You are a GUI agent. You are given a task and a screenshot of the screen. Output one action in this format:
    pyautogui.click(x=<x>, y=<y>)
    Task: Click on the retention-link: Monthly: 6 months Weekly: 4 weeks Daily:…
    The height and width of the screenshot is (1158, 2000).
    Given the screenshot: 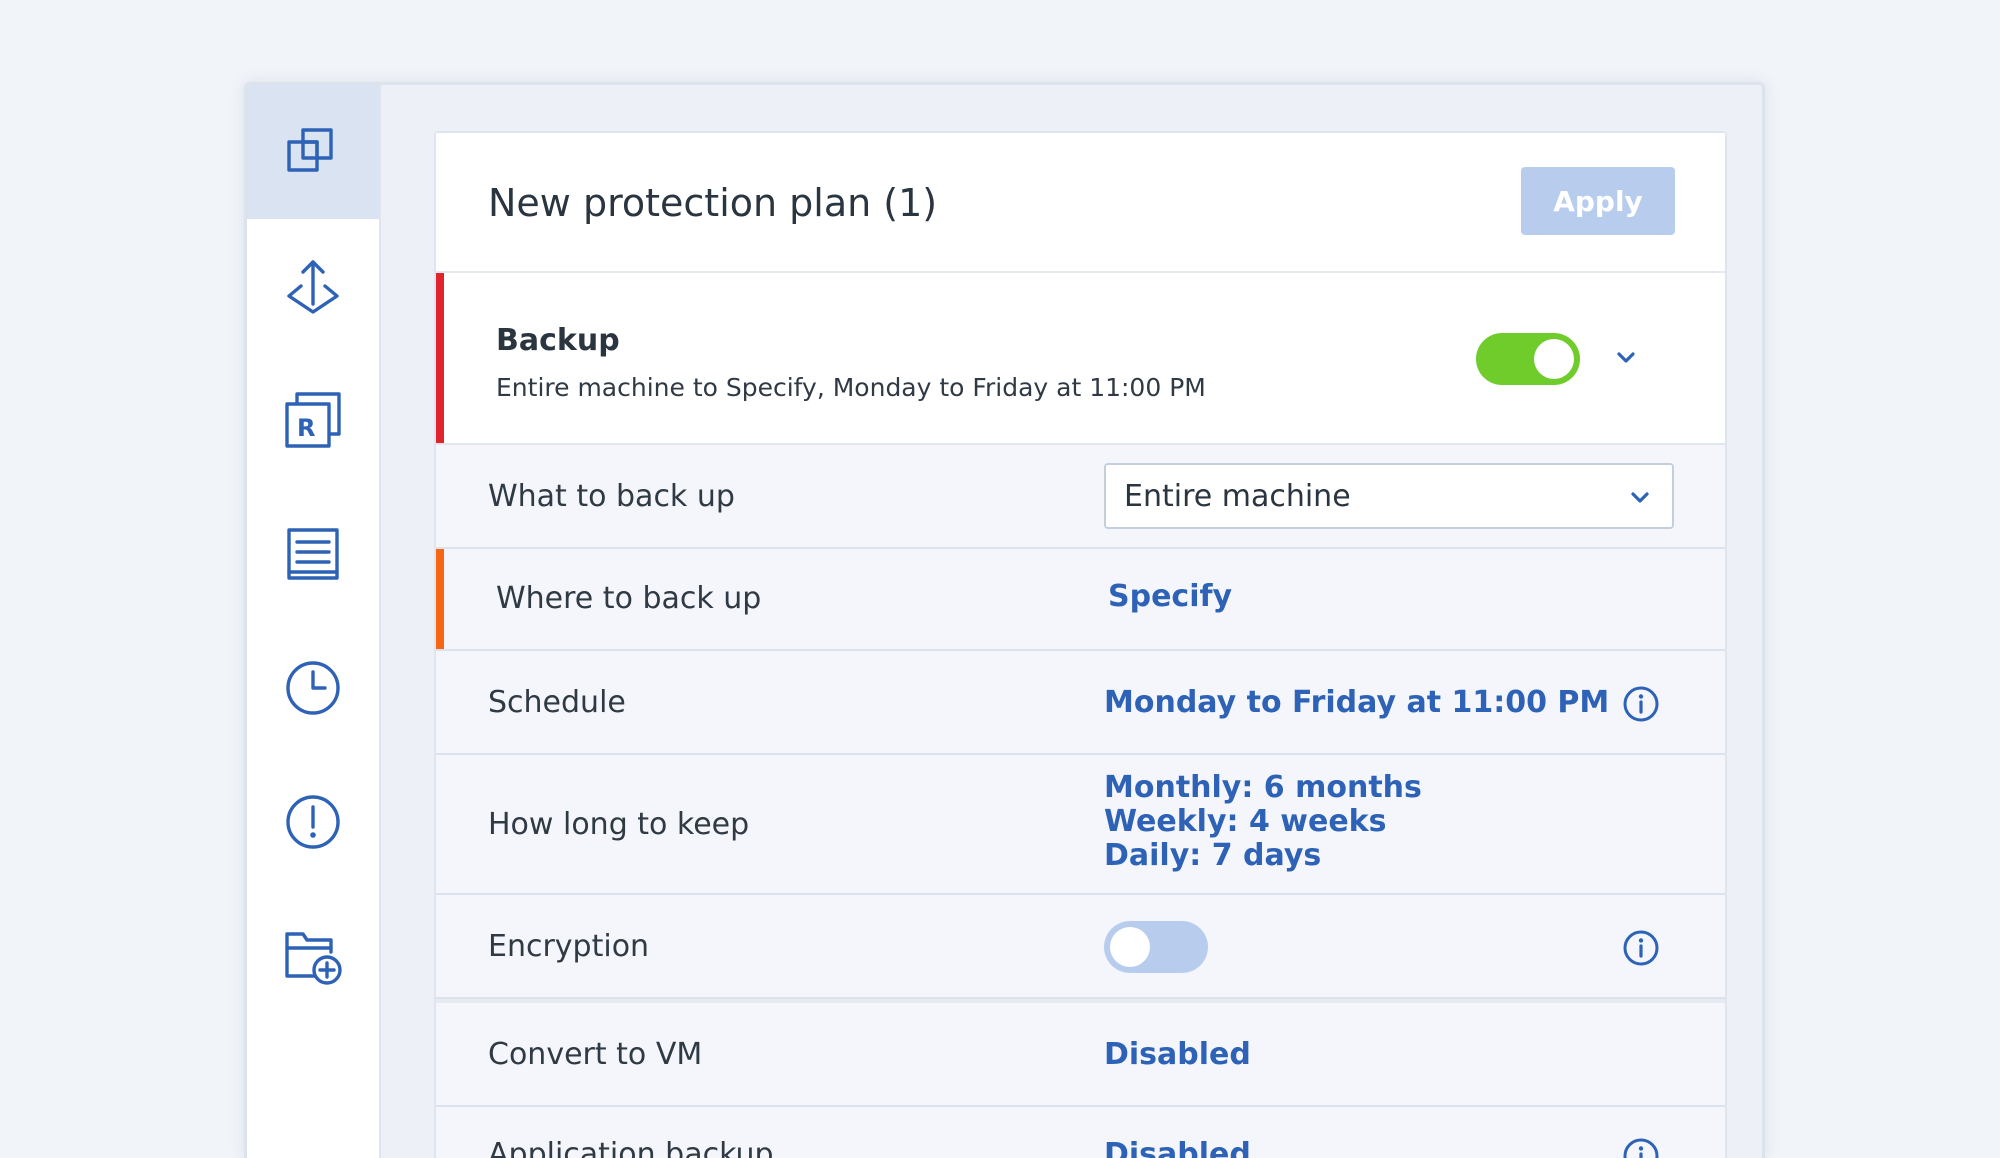 What is the action you would take?
    pyautogui.click(x=1263, y=822)
    